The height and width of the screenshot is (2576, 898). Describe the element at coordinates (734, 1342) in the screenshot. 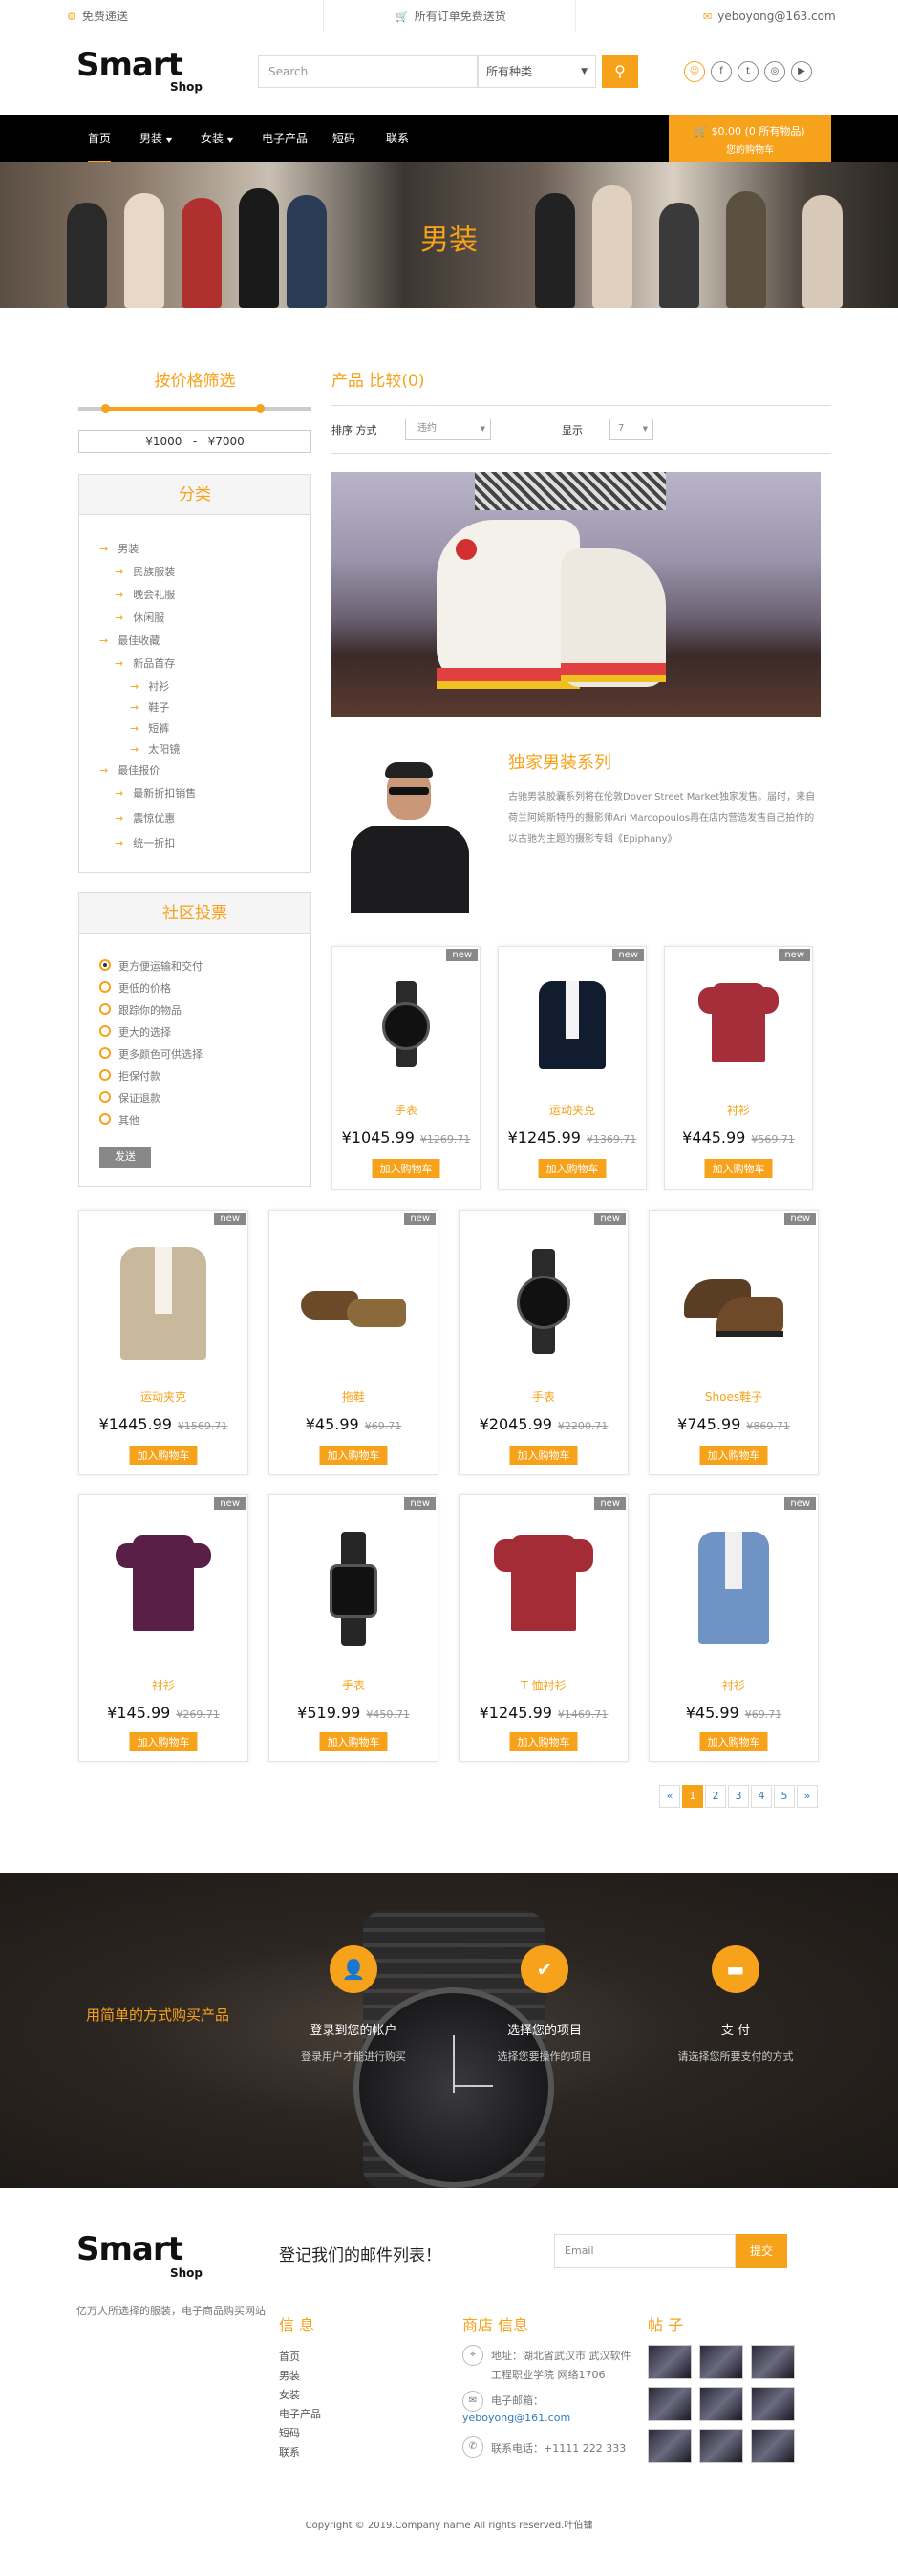

I see `product-card: new Shoes鞋子 ¥745.99 ¥869.71 加入购物车` at that location.